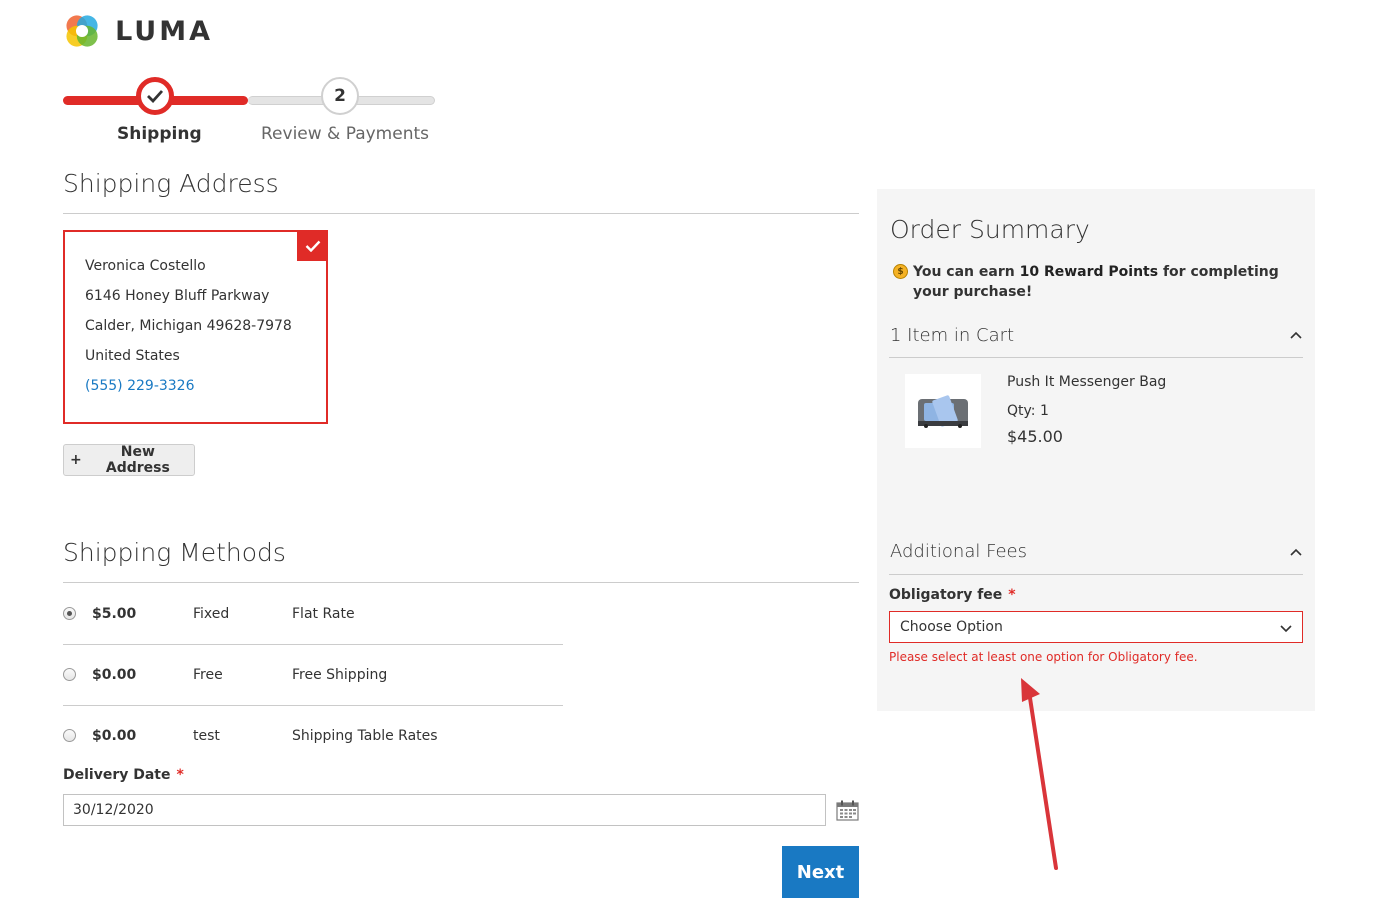 This screenshot has width=1388, height=921. What do you see at coordinates (174, 552) in the screenshot?
I see `shipping-methods-title: Shipping Methods` at bounding box center [174, 552].